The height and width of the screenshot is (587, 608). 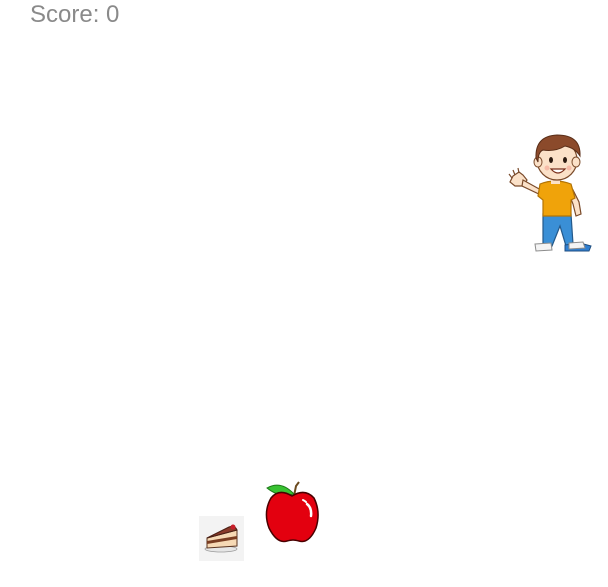 I want to click on cake-slice, so click(x=221, y=538).